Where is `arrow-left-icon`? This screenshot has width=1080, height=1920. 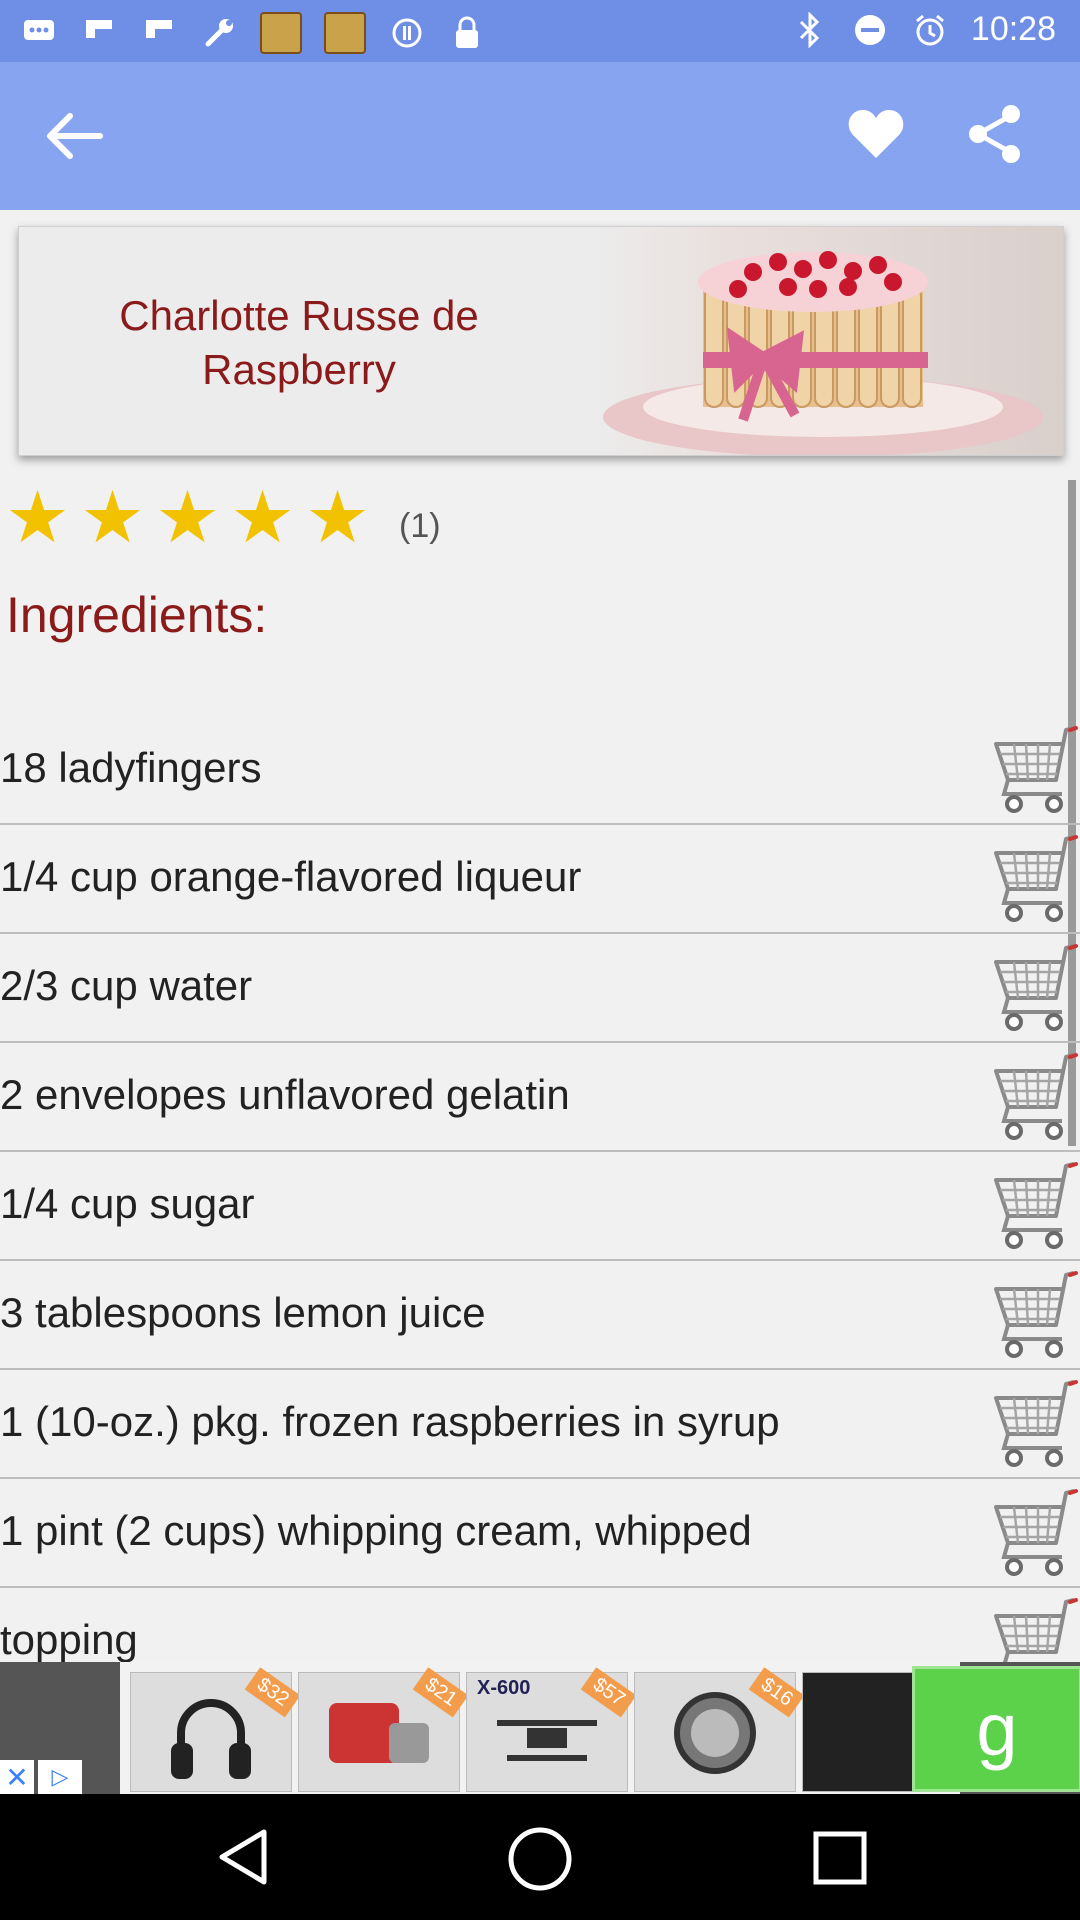
arrow-left-icon is located at coordinates (75, 136).